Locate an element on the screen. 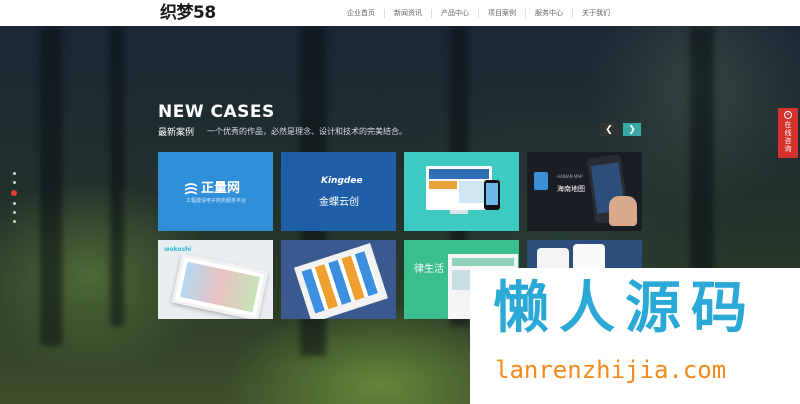 Image resolution: width=800 pixels, height=404 pixels. tablet-mockup is located at coordinates (220, 286).